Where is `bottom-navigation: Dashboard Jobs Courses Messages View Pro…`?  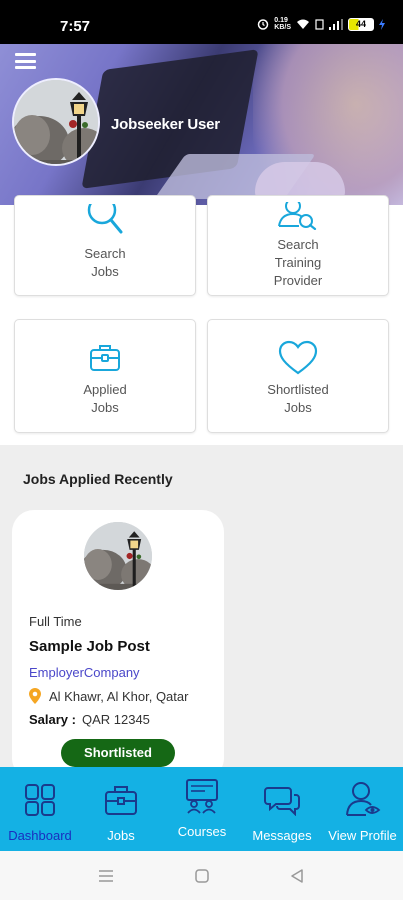
bottom-navigation: Dashboard Jobs Courses Messages View Pro… is located at coordinates (201, 809).